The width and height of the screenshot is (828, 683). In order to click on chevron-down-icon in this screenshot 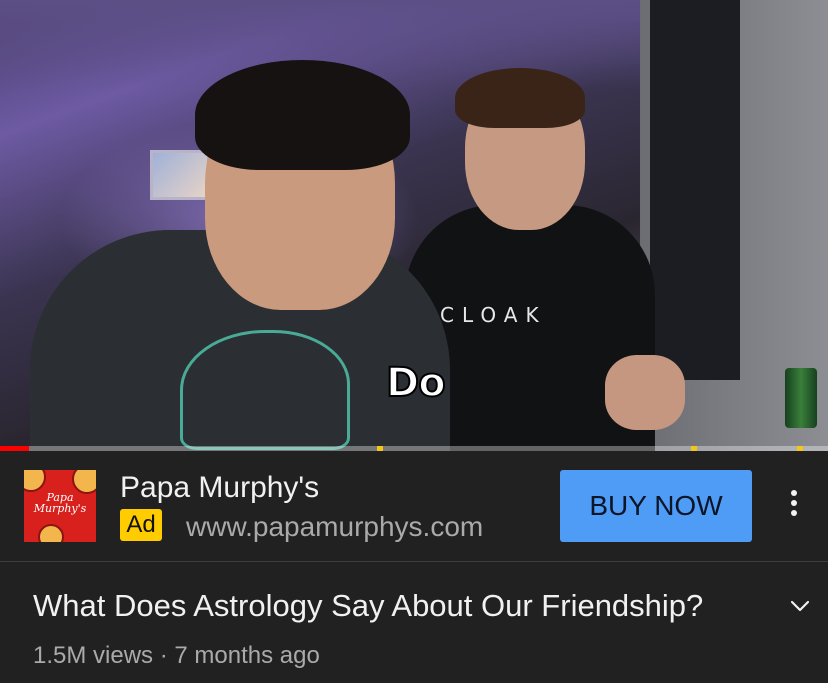, I will do `click(800, 606)`.